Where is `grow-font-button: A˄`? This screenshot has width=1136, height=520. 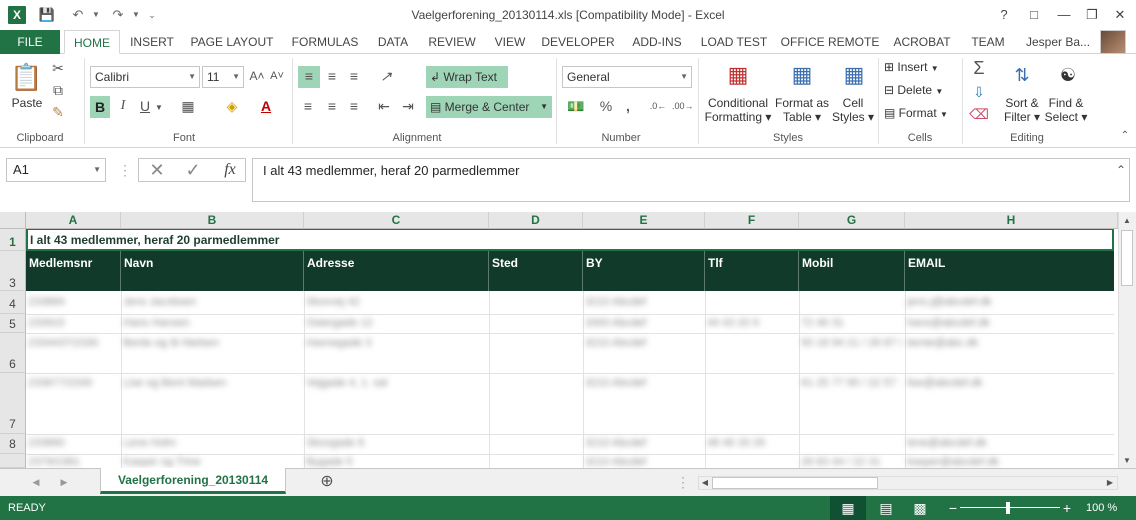
grow-font-button: A˄ is located at coordinates (257, 76).